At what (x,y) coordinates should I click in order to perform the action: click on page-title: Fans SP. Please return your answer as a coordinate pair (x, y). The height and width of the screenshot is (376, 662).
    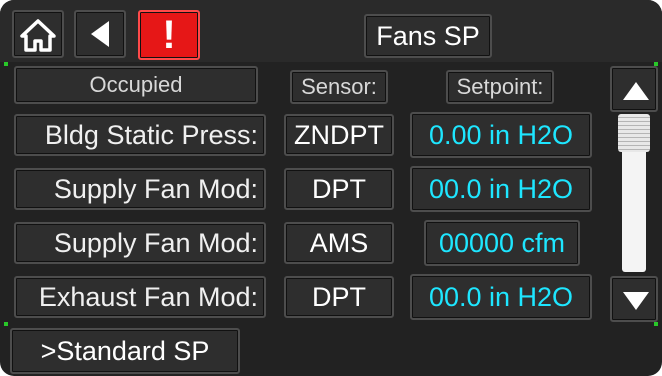
    Looking at the image, I should click on (428, 36).